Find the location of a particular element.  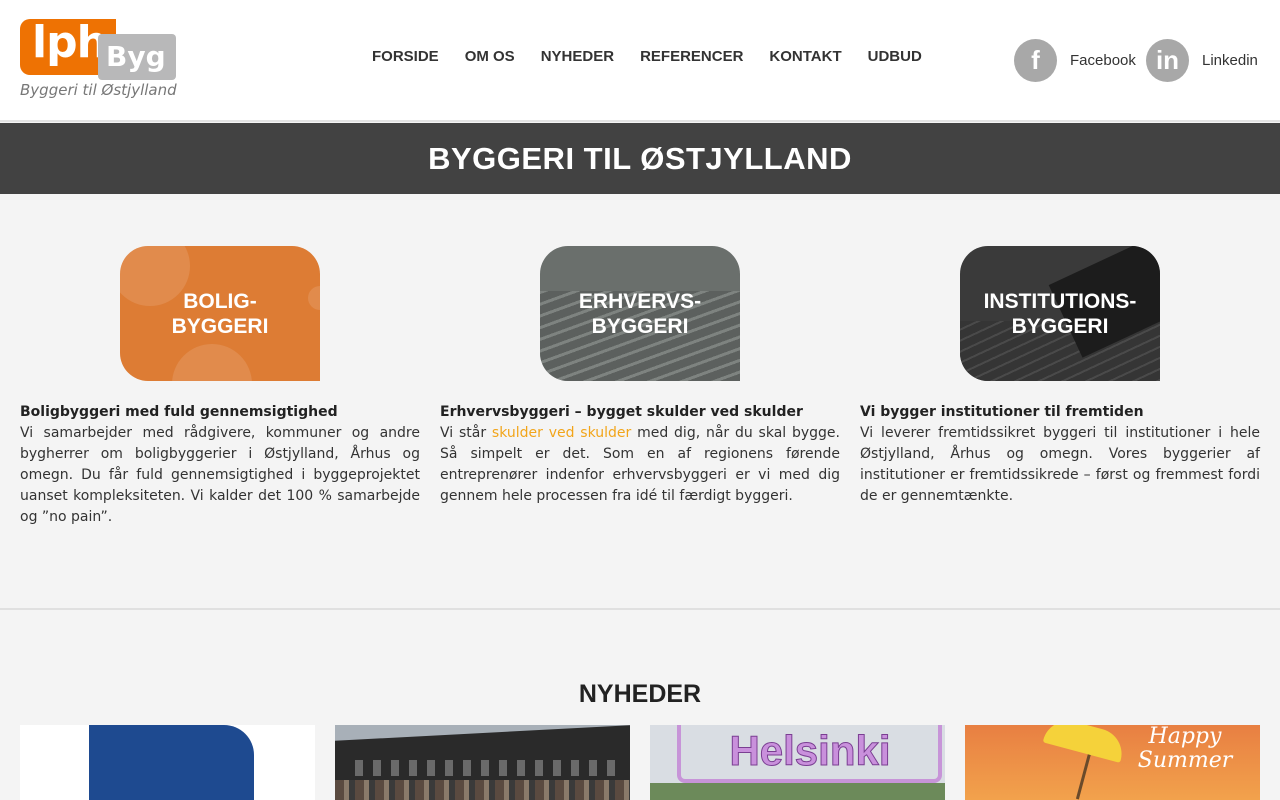

logo: lph Byg Byggeri til Østjylland is located at coordinates (100, 61).